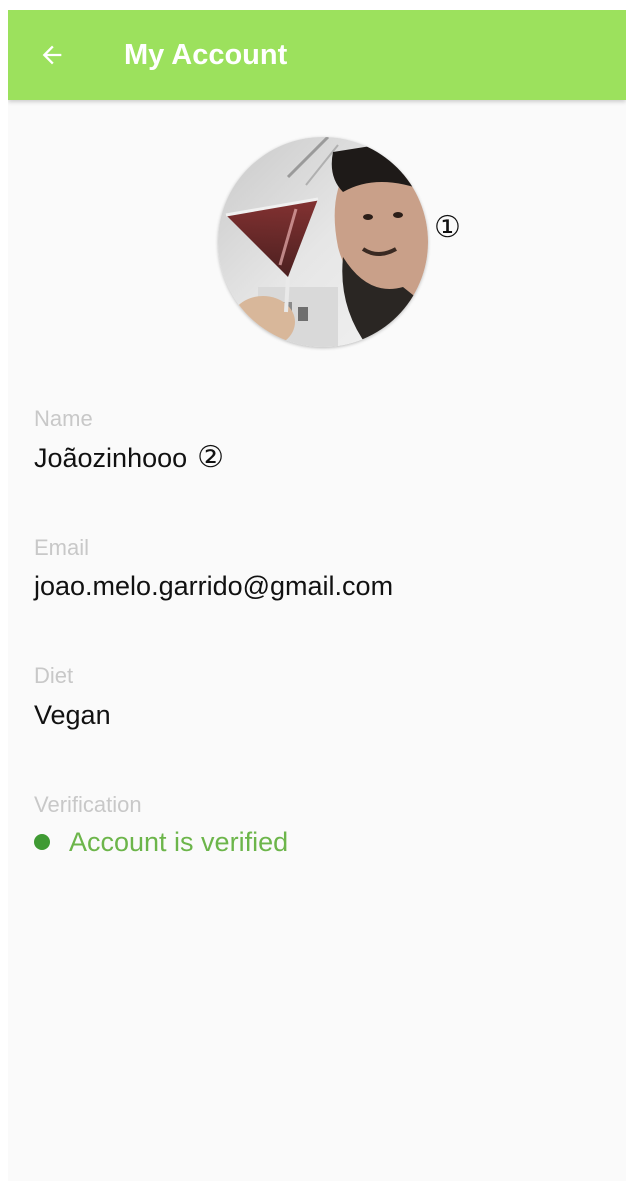 The width and height of the screenshot is (626, 1181). I want to click on name-row: Joãozinhooo ②, so click(129, 458).